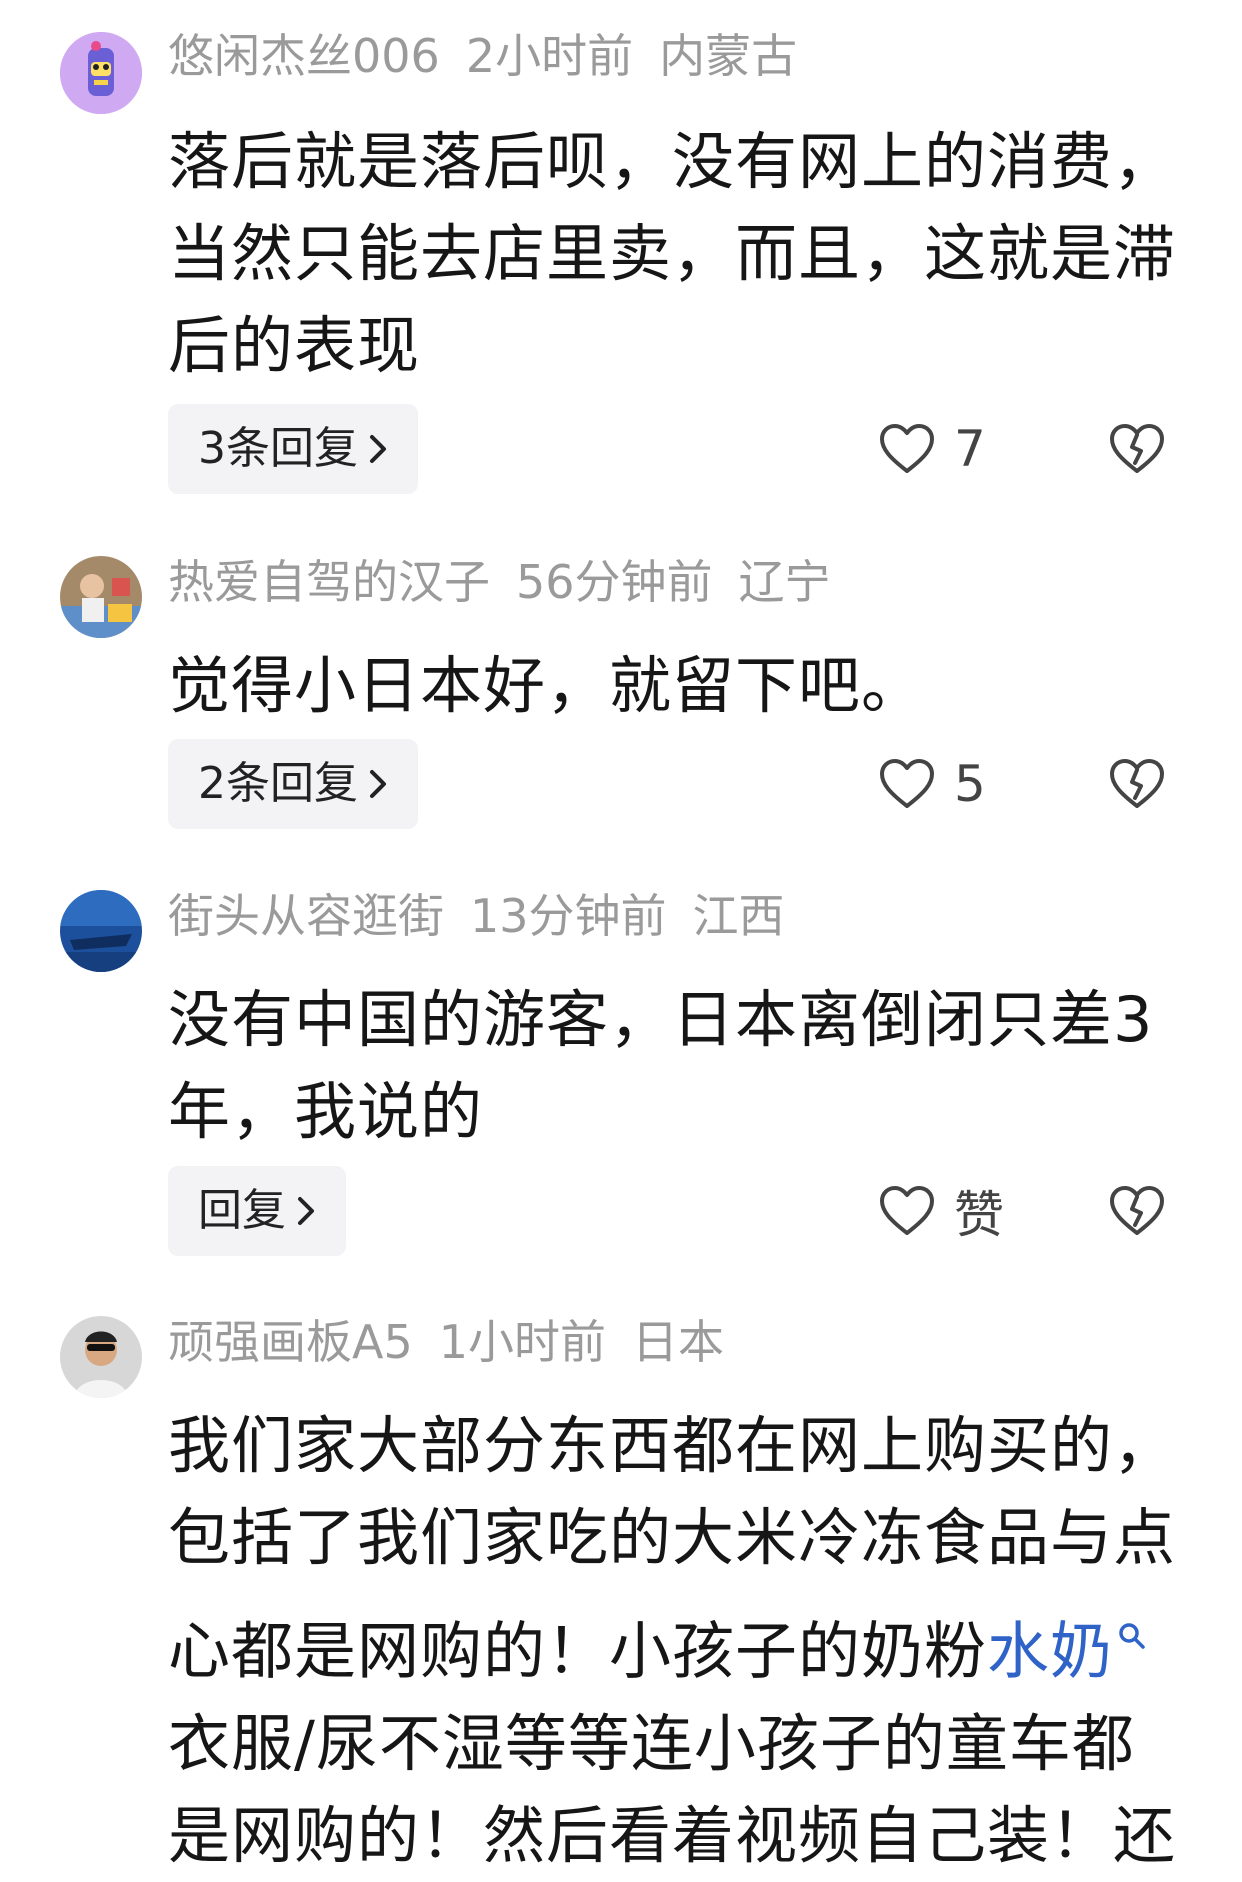 The image size is (1242, 1882). Describe the element at coordinates (678, 1342) in the screenshot. I see `location: 日本` at that location.